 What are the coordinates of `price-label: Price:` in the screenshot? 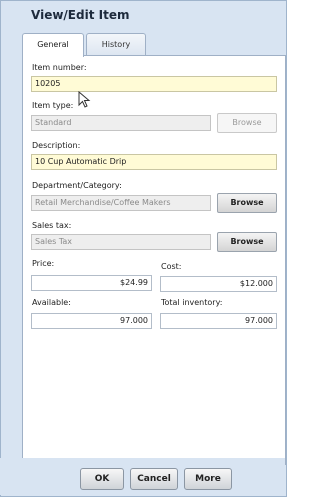 It's located at (43, 263).